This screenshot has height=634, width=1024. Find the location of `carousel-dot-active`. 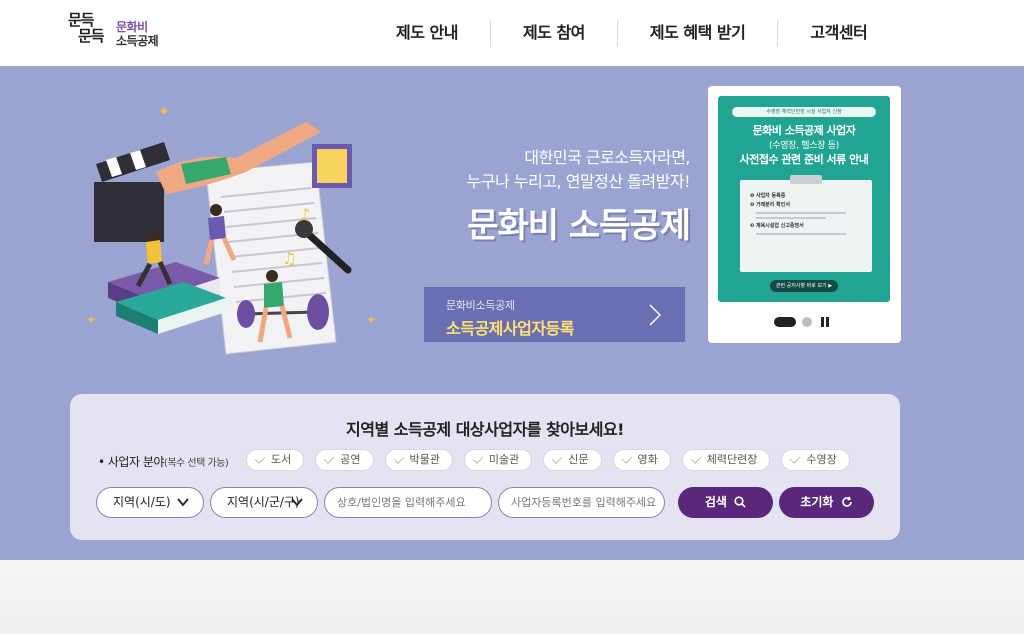

carousel-dot-active is located at coordinates (785, 322).